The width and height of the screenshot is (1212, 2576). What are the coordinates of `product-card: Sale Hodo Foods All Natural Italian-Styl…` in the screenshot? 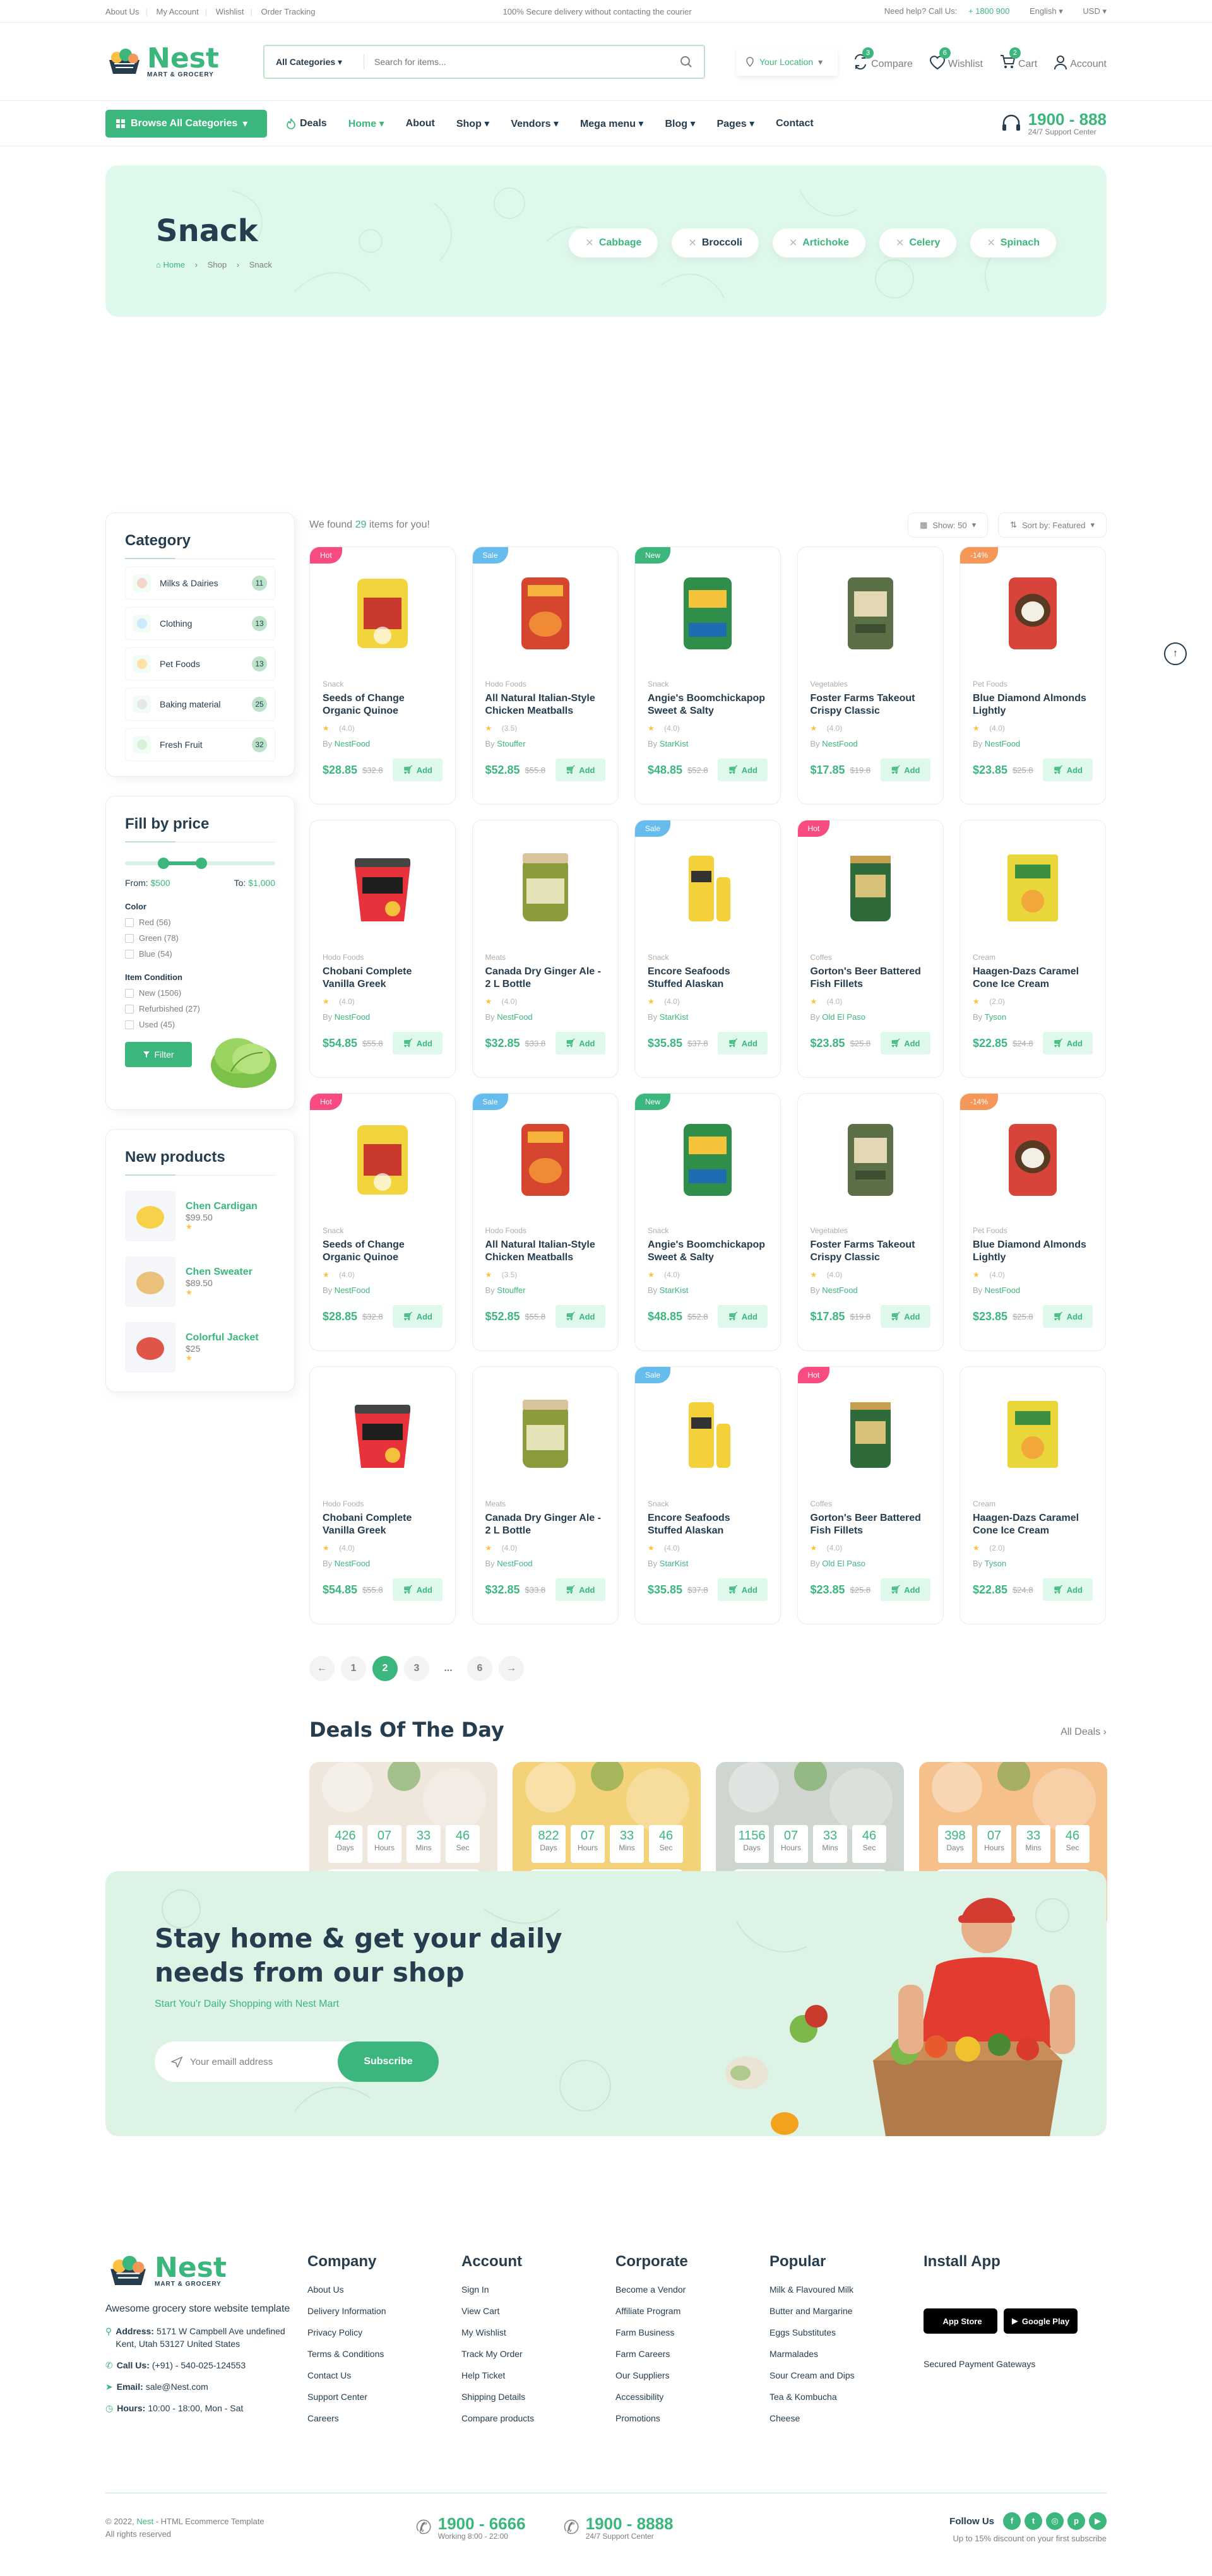 It's located at (545, 1222).